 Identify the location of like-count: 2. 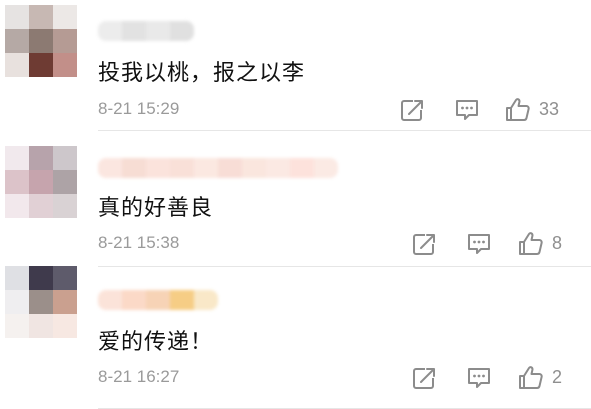
(557, 377).